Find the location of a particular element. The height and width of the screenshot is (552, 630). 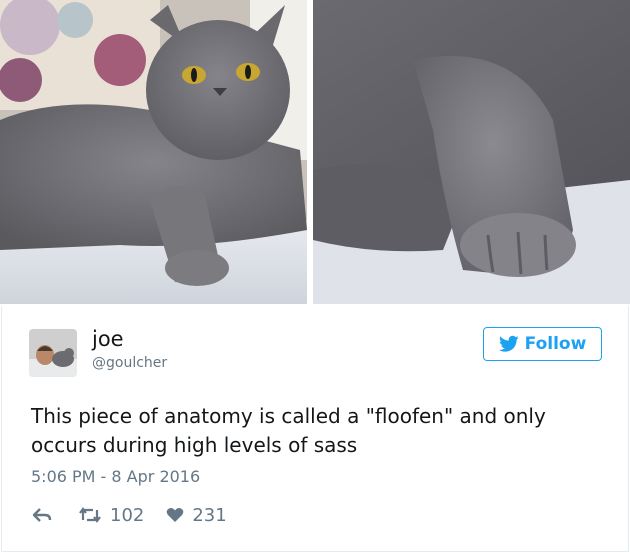

tweet-actions: 102 231 is located at coordinates (129, 515).